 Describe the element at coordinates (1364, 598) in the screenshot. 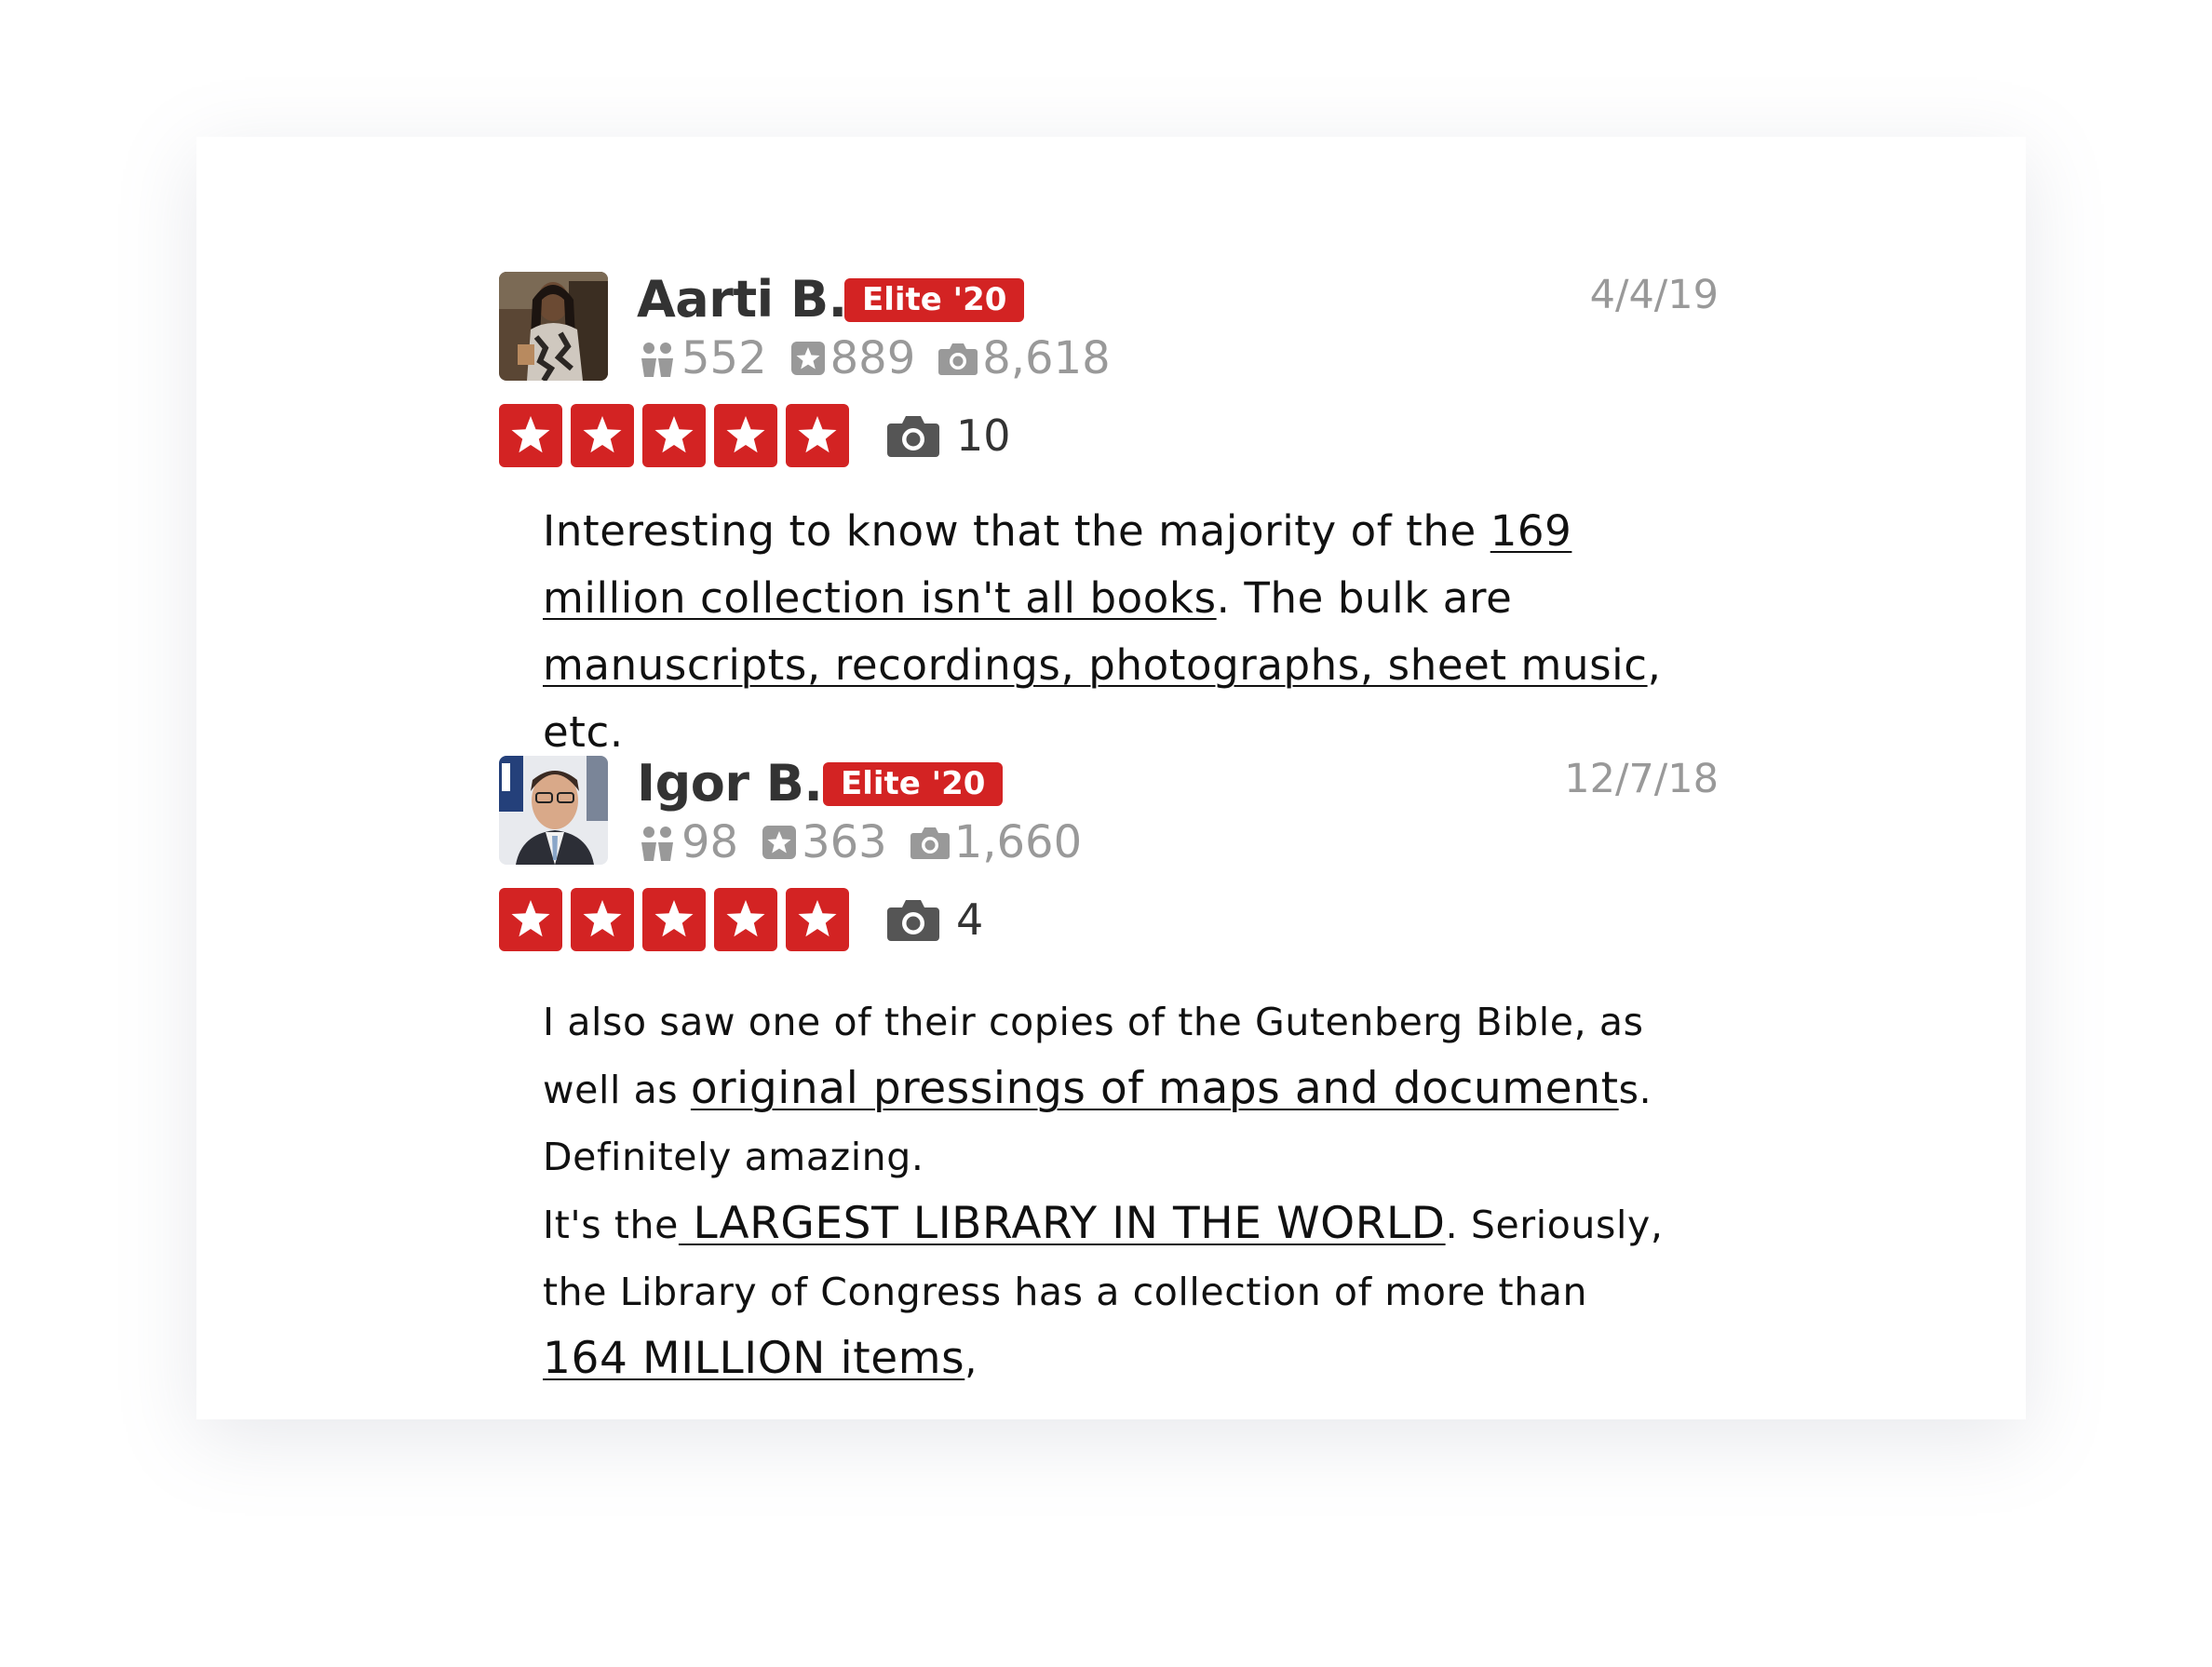

I see `review-text-segment: . The bulk are` at that location.